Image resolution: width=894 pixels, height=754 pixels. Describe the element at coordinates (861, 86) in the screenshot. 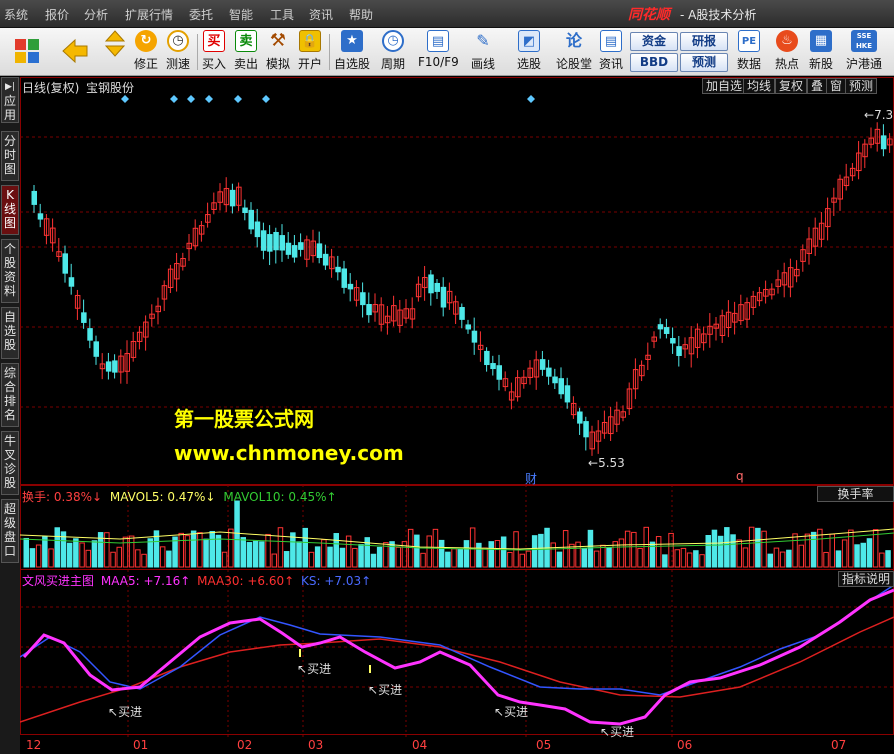

I see `forecast-chart-button: 预测` at that location.